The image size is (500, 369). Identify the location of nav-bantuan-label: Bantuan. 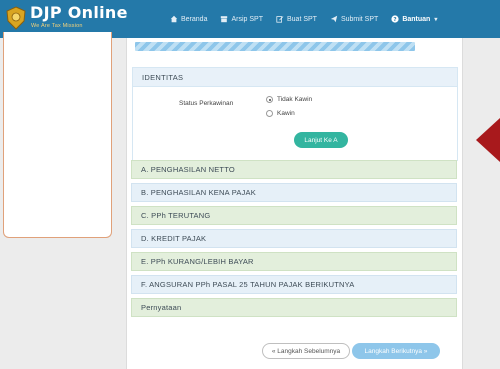
(416, 19).